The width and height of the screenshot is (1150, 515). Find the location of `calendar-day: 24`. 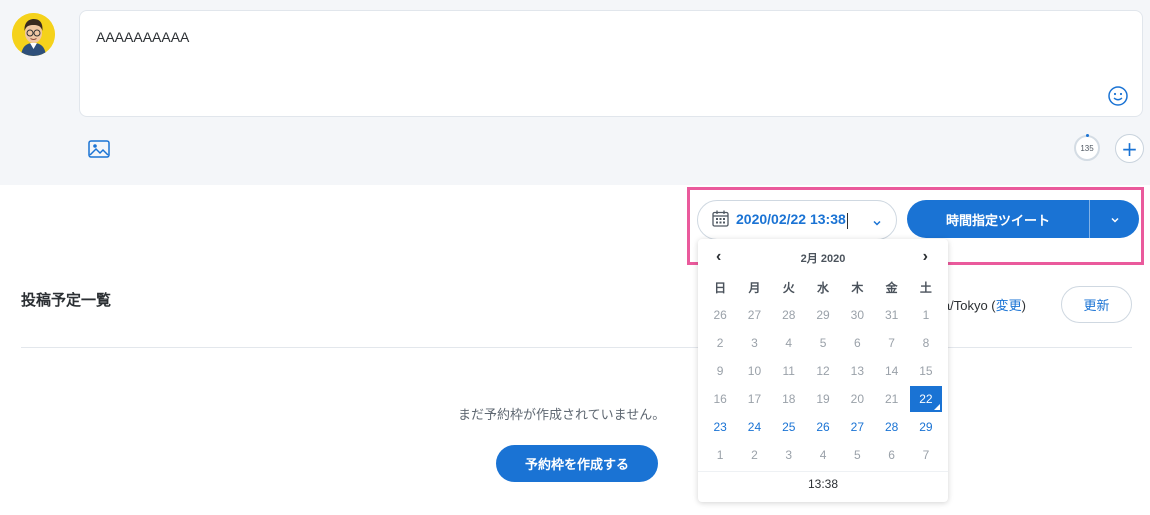

calendar-day: 24 is located at coordinates (754, 427).